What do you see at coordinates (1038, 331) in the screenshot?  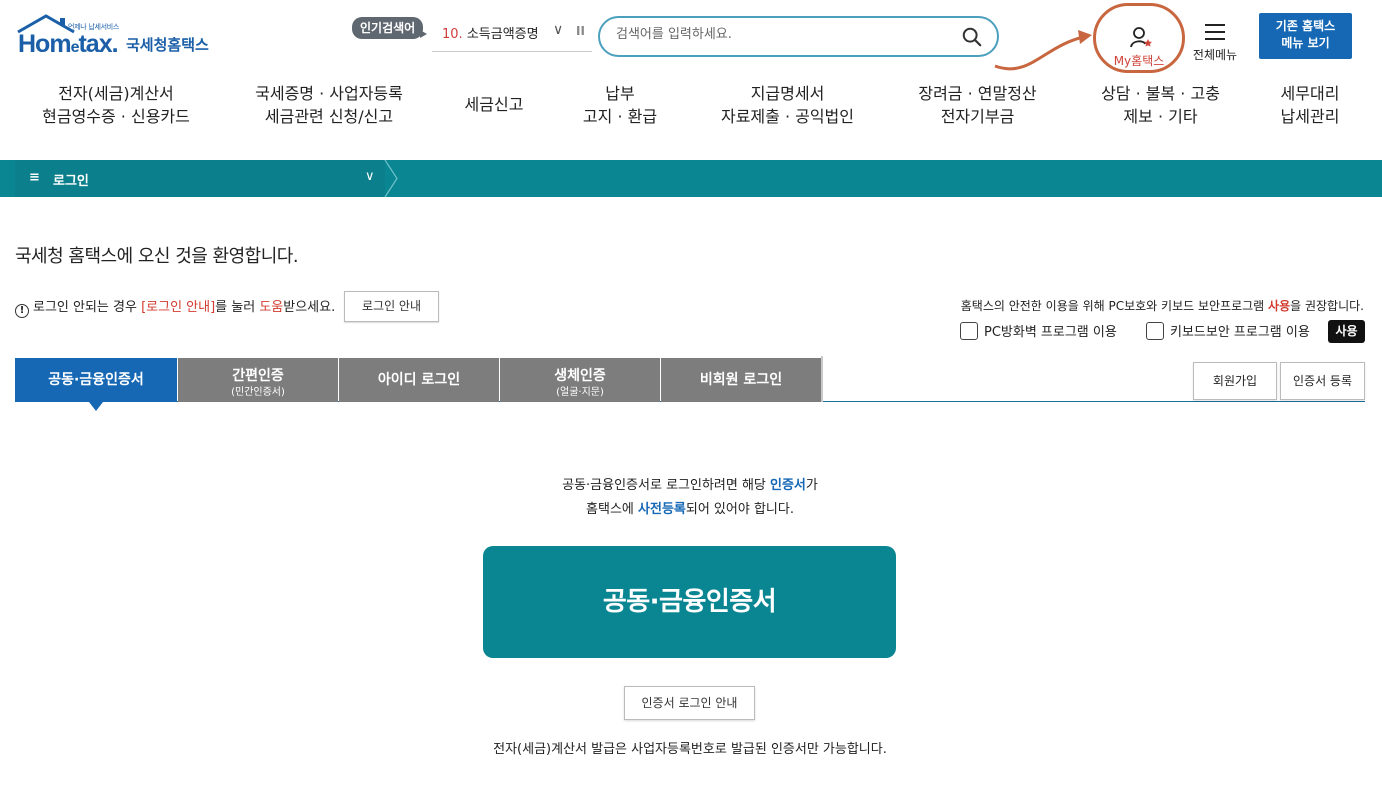 I see `firewall-checkbox: PC방화벽 프로그램 이용` at bounding box center [1038, 331].